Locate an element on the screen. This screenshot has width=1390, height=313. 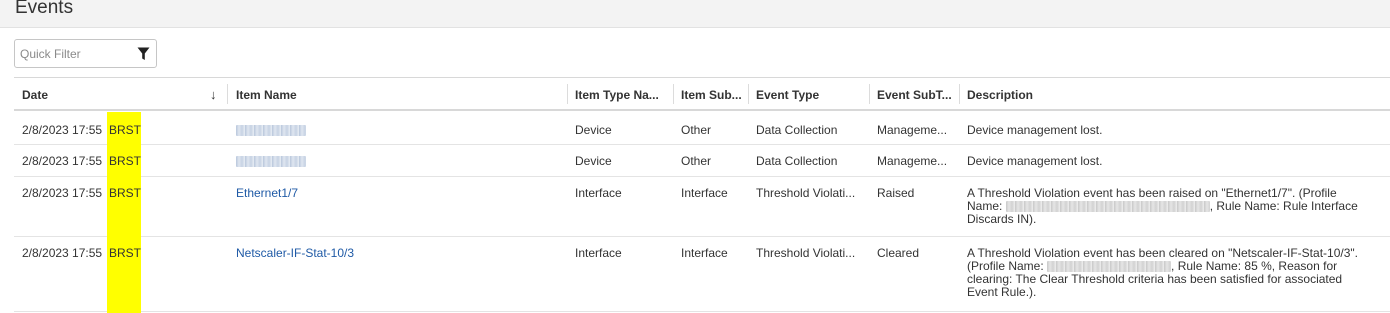
cell-event-subtype: Cleared is located at coordinates (898, 253).